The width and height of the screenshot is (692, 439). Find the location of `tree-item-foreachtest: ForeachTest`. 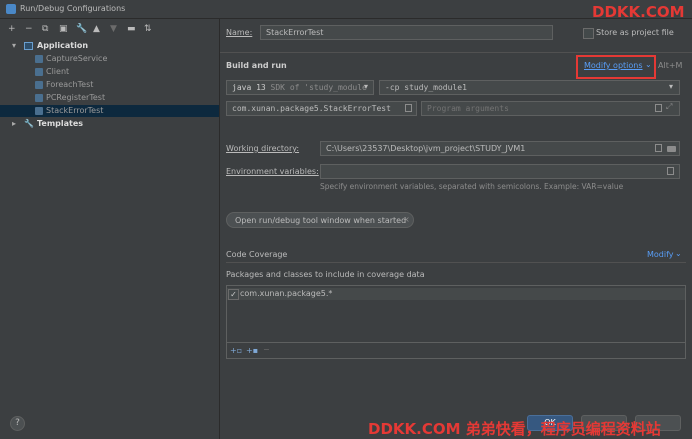

tree-item-foreachtest: ForeachTest is located at coordinates (109, 85).